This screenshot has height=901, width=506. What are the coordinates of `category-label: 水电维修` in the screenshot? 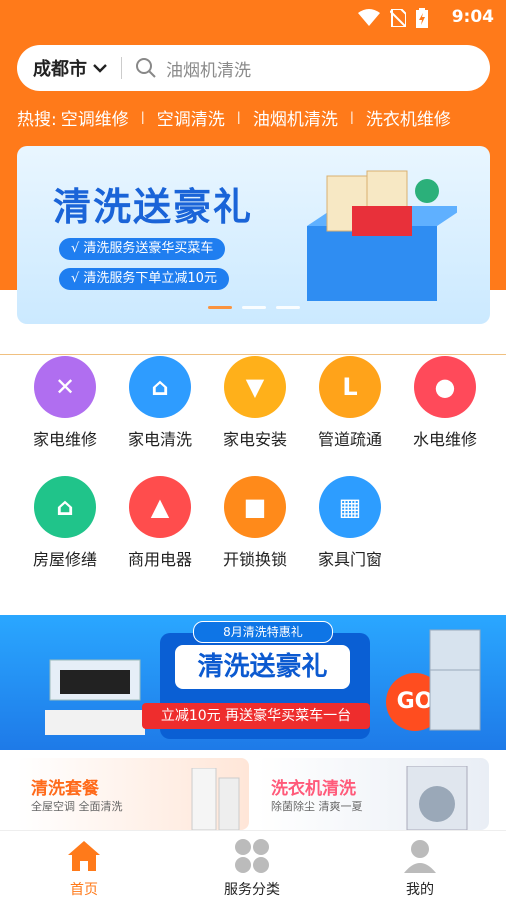 It's located at (444, 439).